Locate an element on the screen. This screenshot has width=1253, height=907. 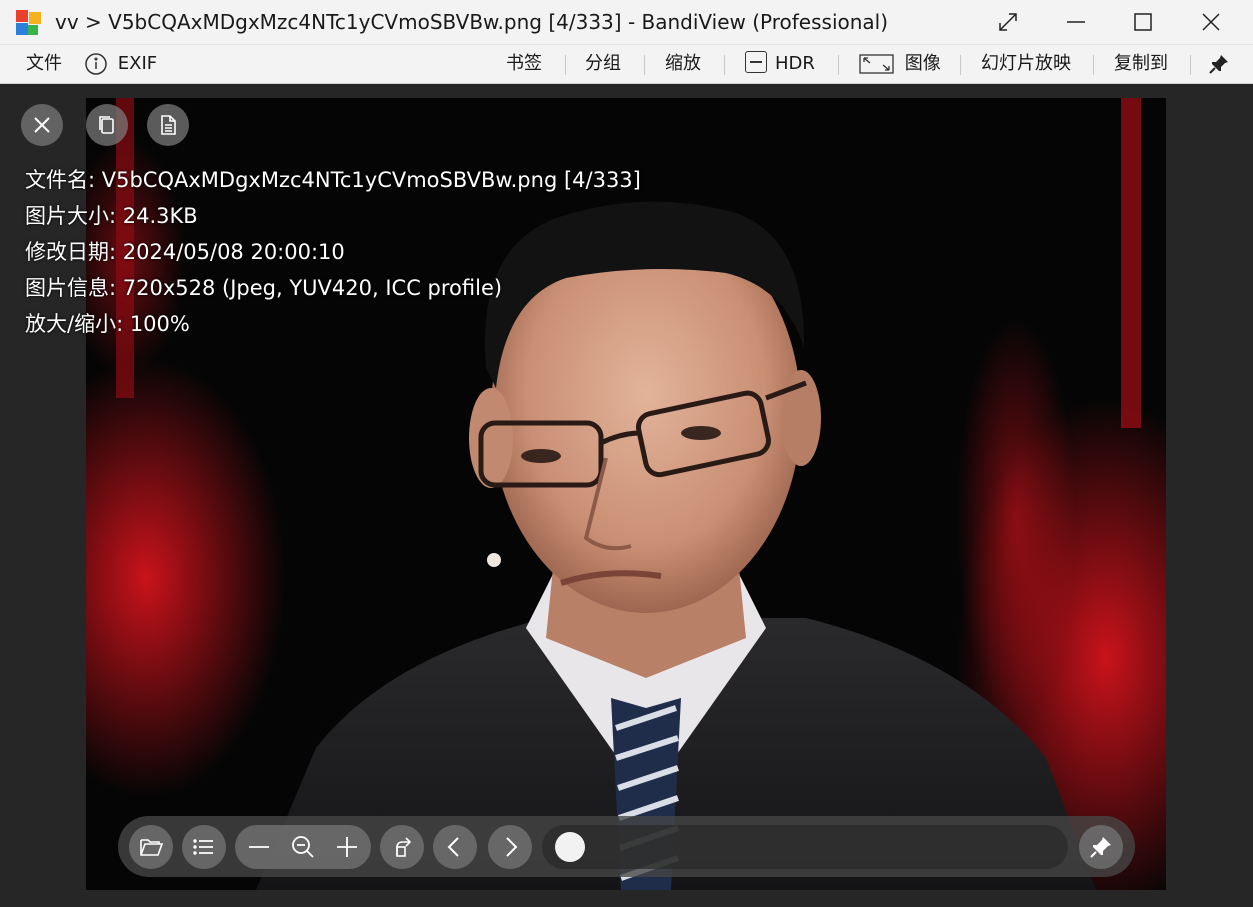
file-info-button is located at coordinates (168, 125).